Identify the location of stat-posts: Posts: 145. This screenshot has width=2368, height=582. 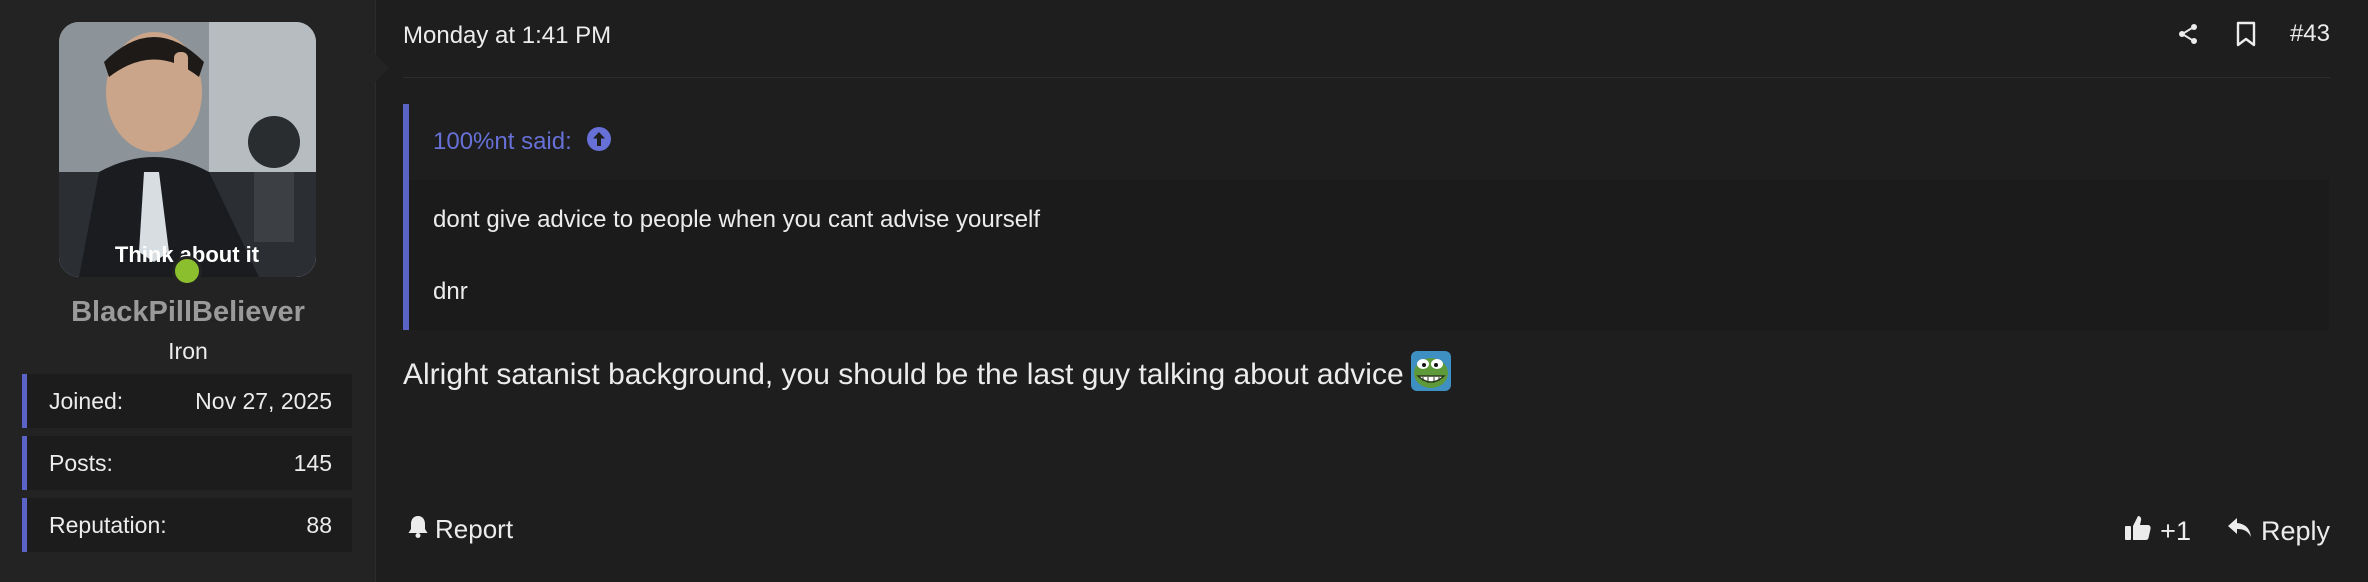
(187, 463).